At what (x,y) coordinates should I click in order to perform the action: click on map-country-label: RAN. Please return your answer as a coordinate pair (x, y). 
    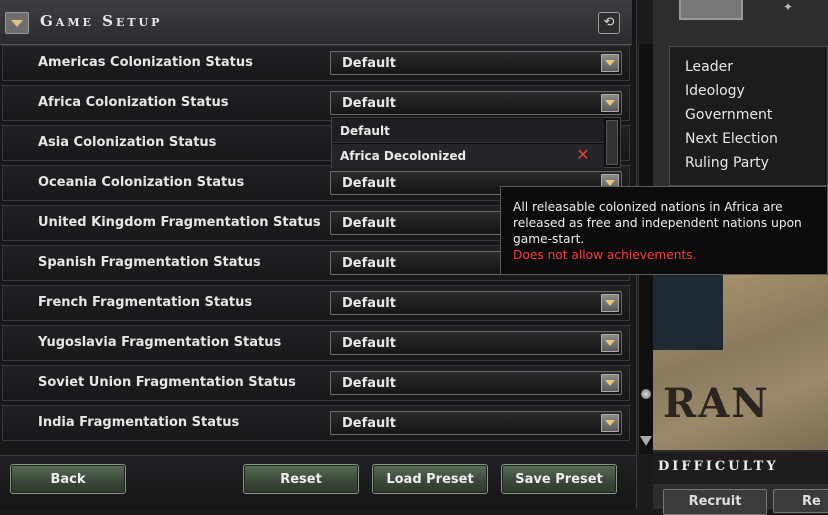
    Looking at the image, I should click on (716, 403).